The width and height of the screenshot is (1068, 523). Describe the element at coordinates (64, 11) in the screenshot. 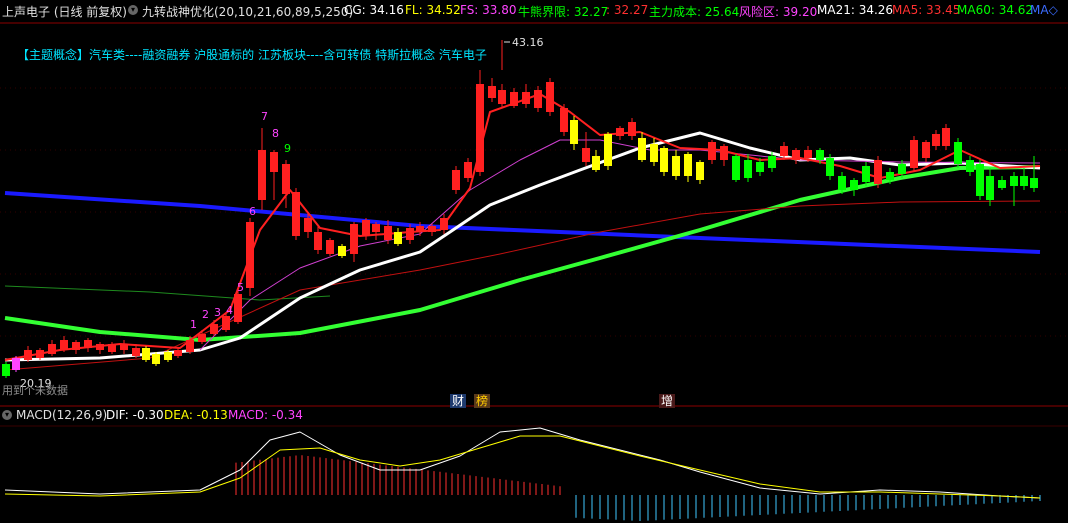

I see `stock-title: 上声电子 (日线 前复权)` at that location.